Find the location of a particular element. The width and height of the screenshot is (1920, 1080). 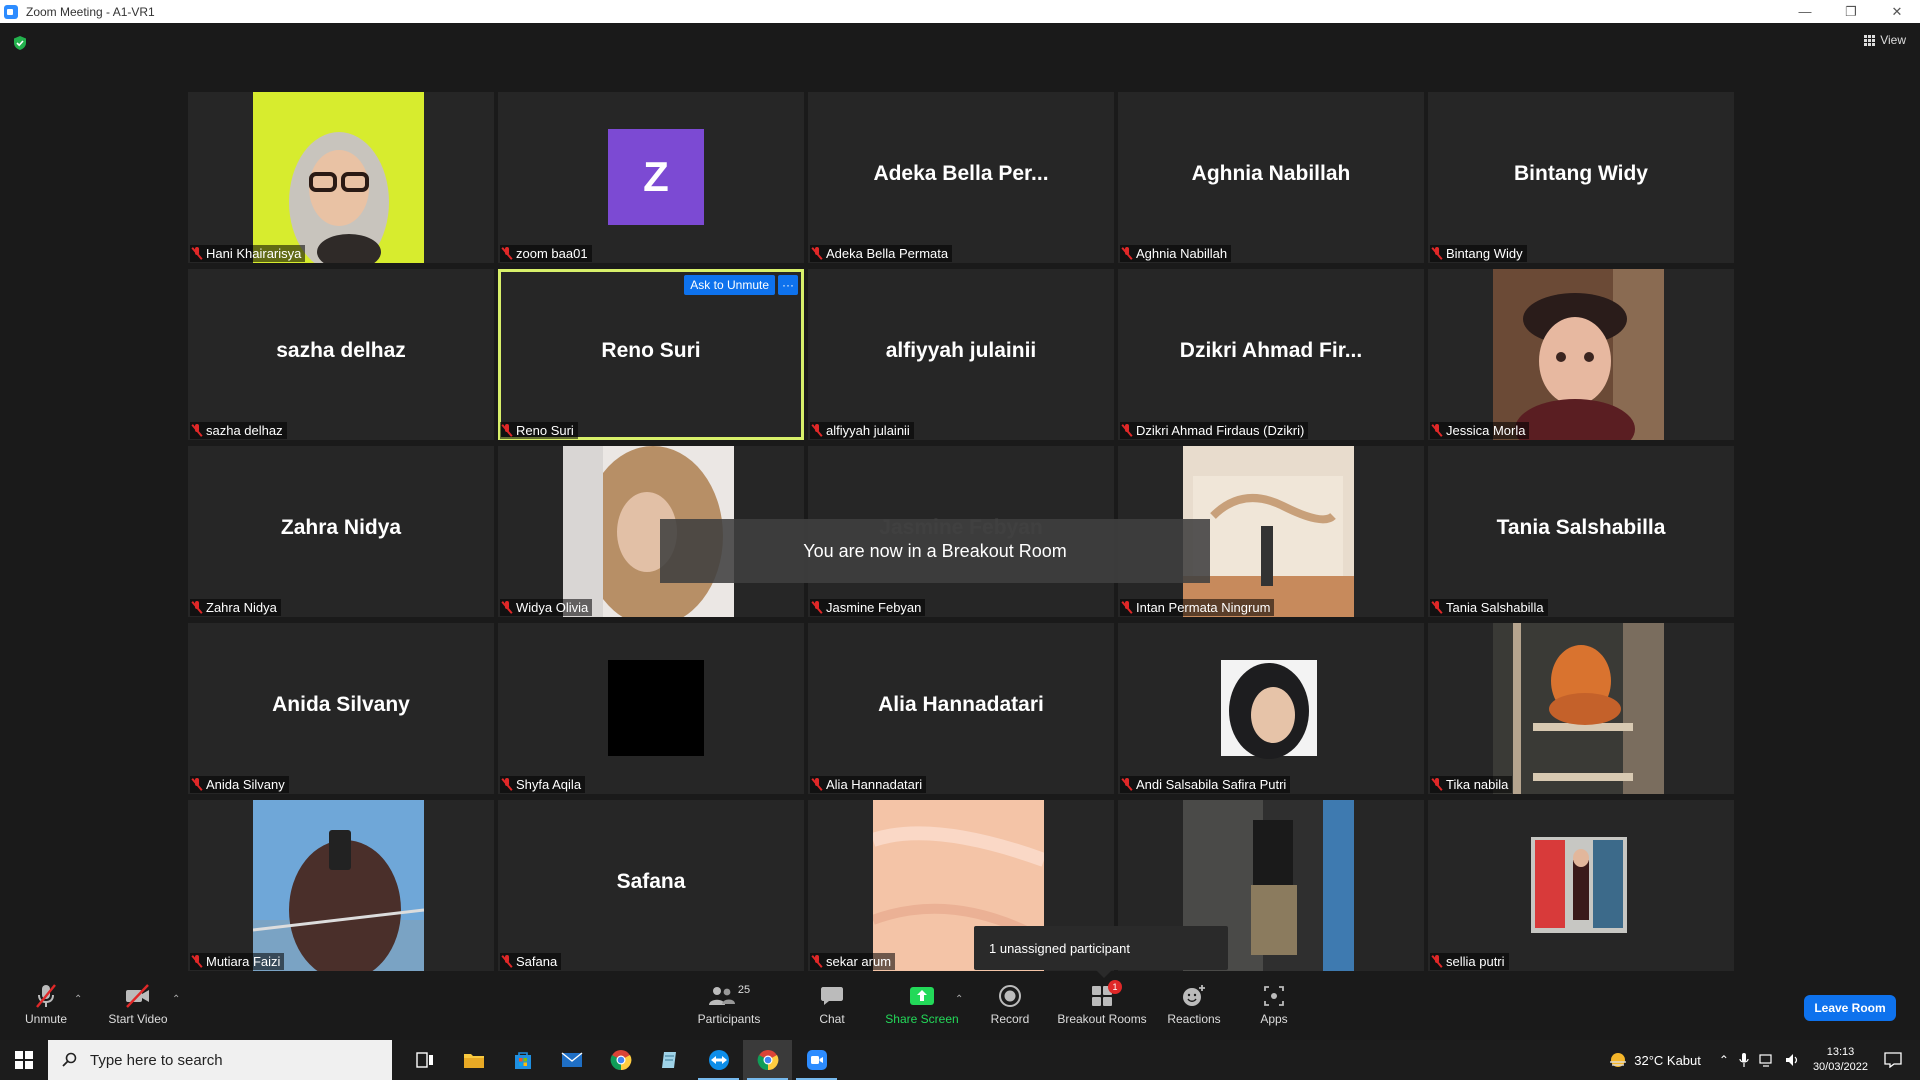

notepad-app-button is located at coordinates (669, 1060).